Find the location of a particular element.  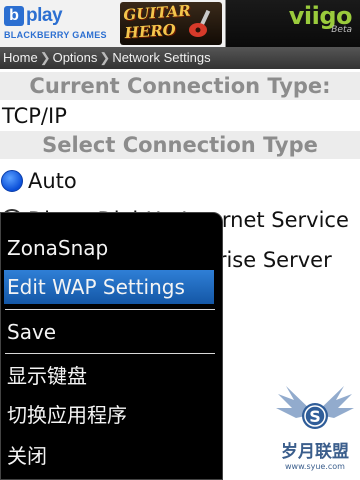

select-connection-header: Select Connection Type is located at coordinates (180, 145).